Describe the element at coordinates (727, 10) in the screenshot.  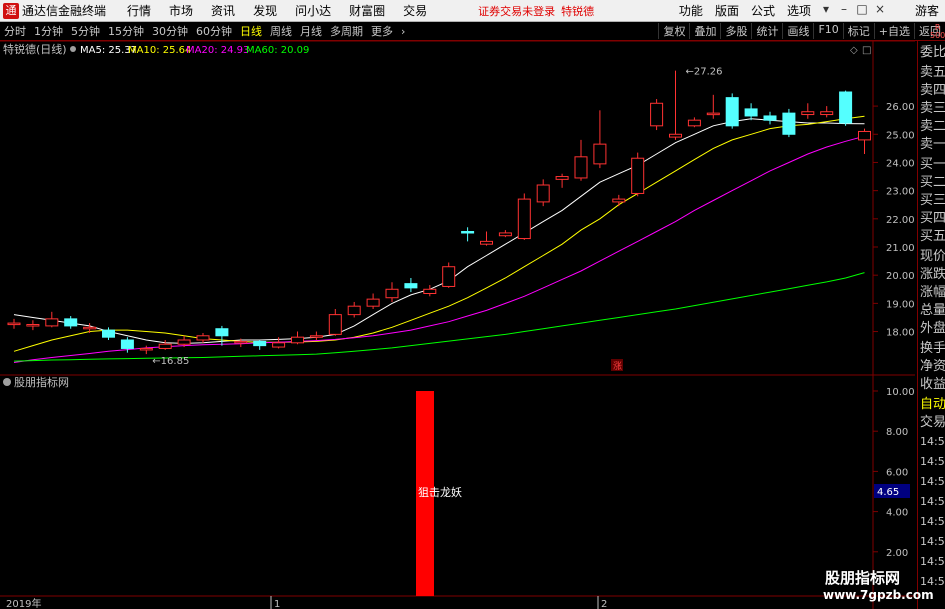
I see `menu-layout: 版面` at that location.